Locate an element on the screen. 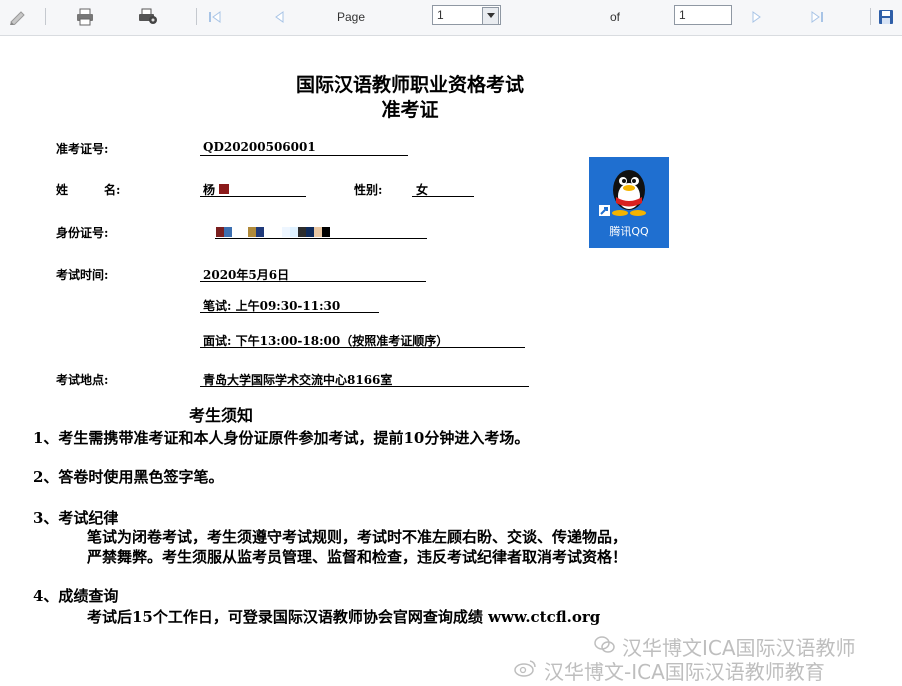 The height and width of the screenshot is (686, 902). id-number-underline is located at coordinates (321, 238).